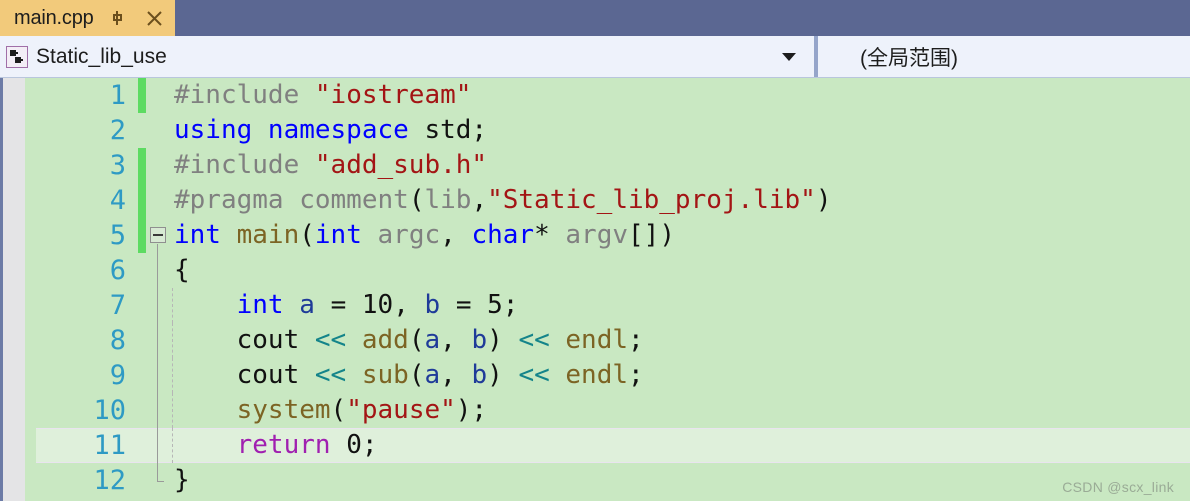 This screenshot has width=1190, height=501. Describe the element at coordinates (275, 340) in the screenshot. I see `code-token: cout` at that location.